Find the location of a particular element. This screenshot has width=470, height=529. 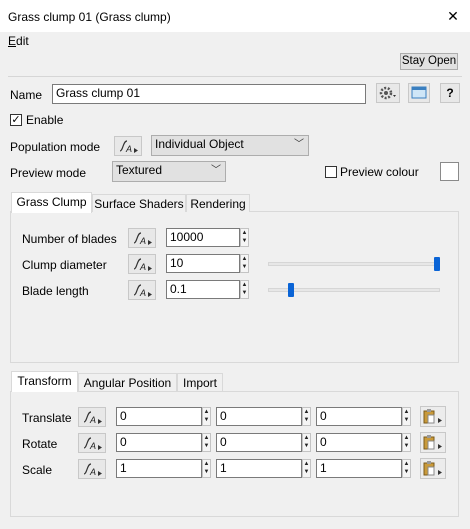

scale-z-input: 1 is located at coordinates (359, 468).